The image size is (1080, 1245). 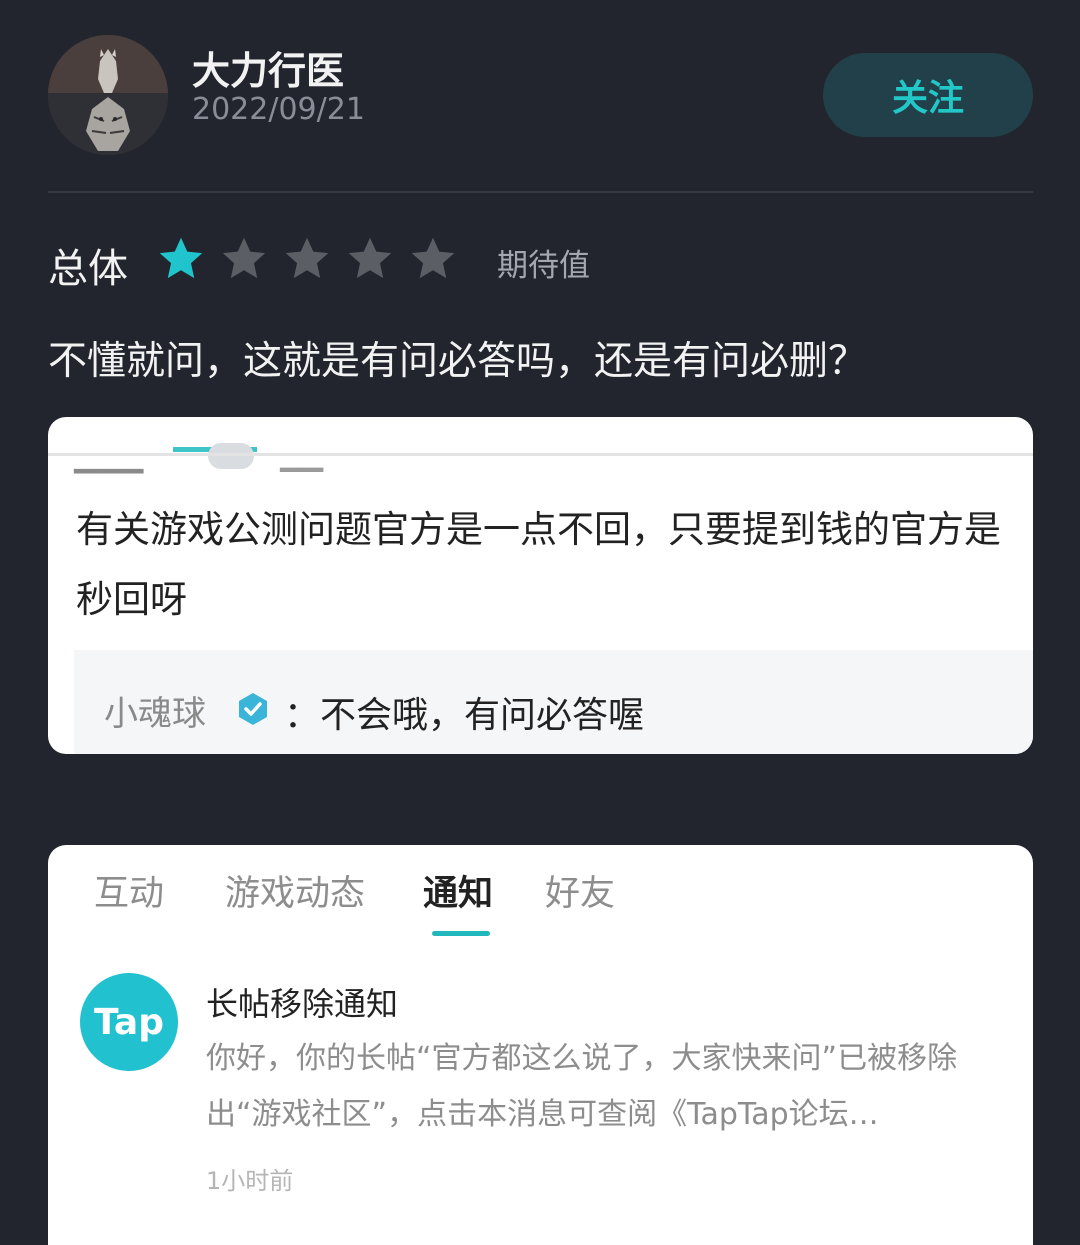 I want to click on active-tab-indicator, so click(x=461, y=933).